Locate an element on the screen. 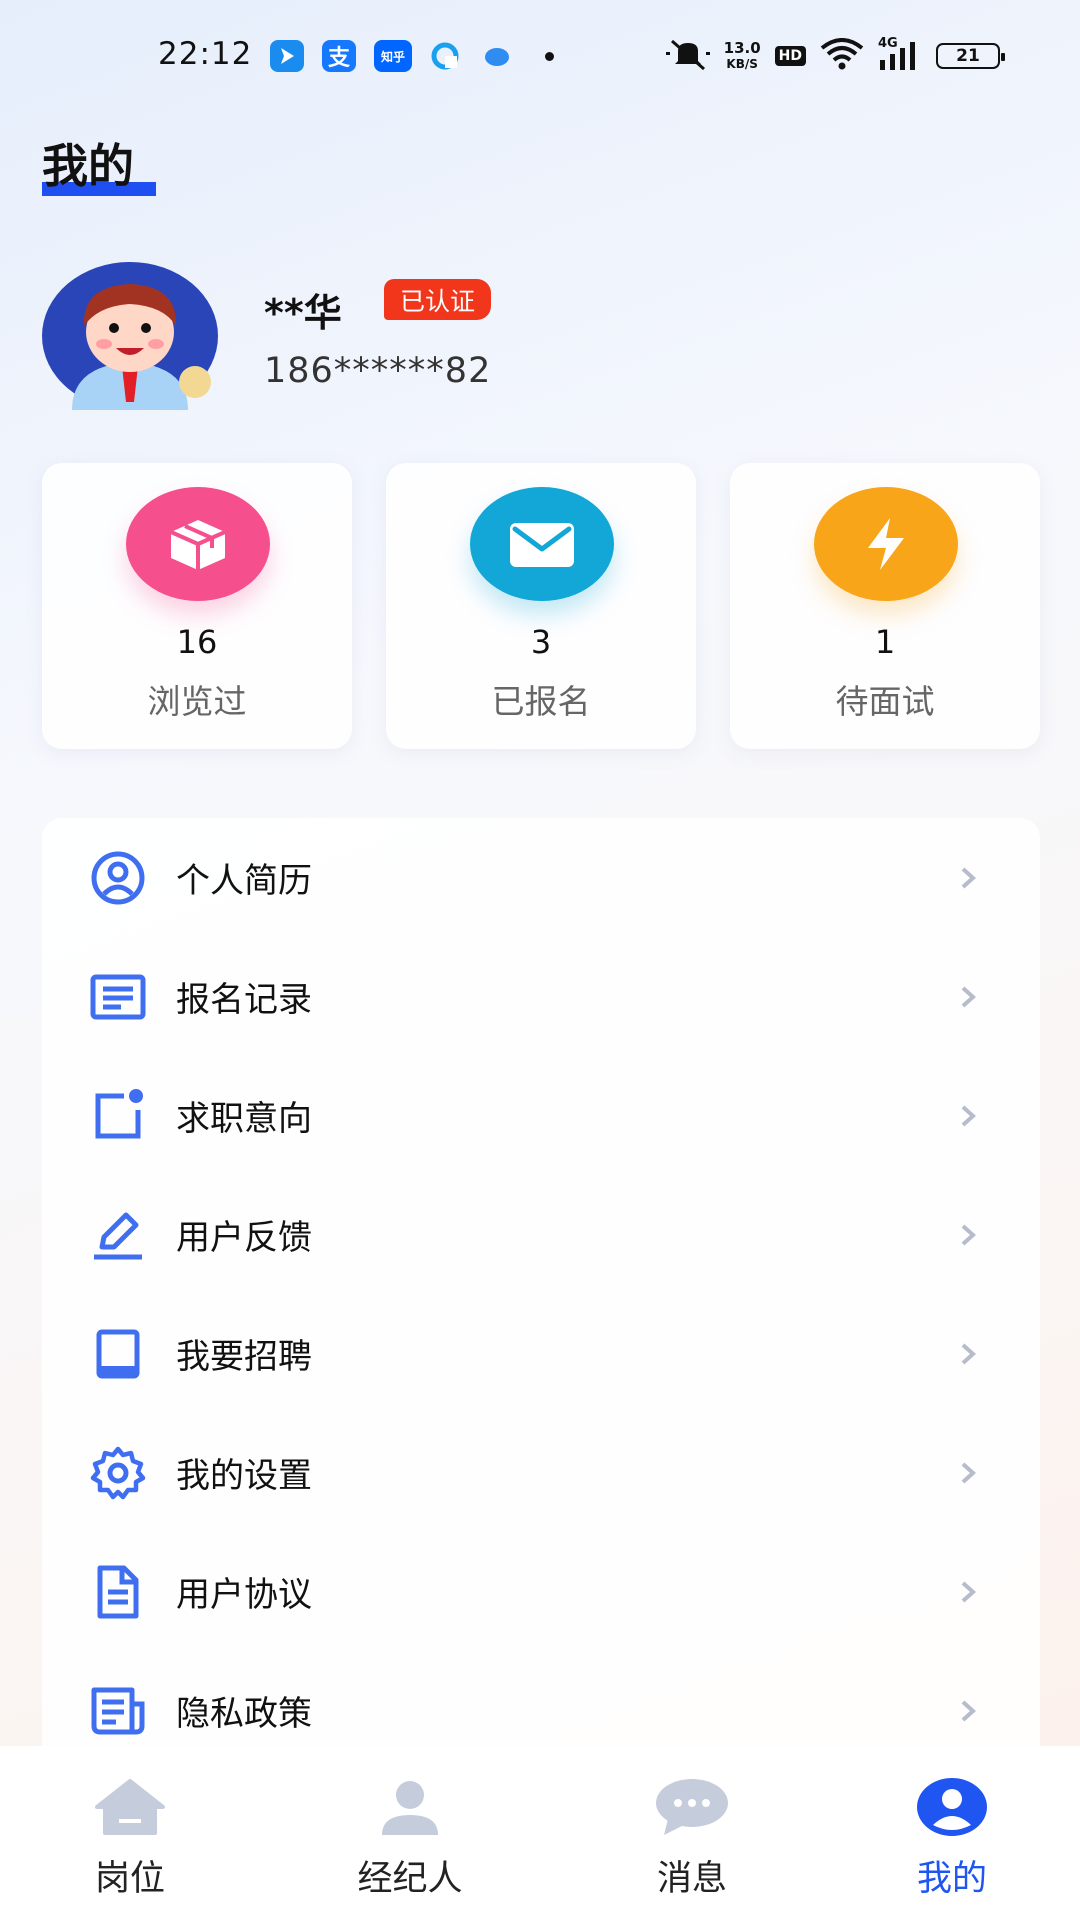  menu-item-applications: 报名记录 is located at coordinates (541, 996).